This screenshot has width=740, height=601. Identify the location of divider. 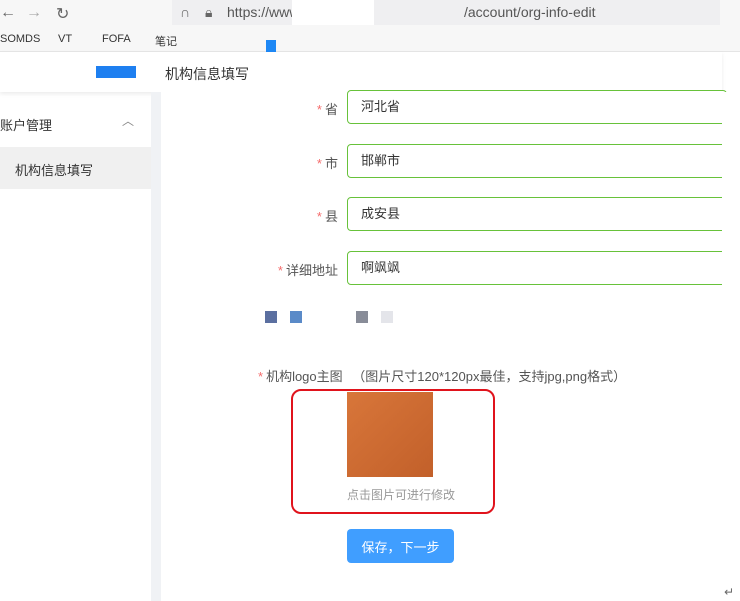
(156, 346).